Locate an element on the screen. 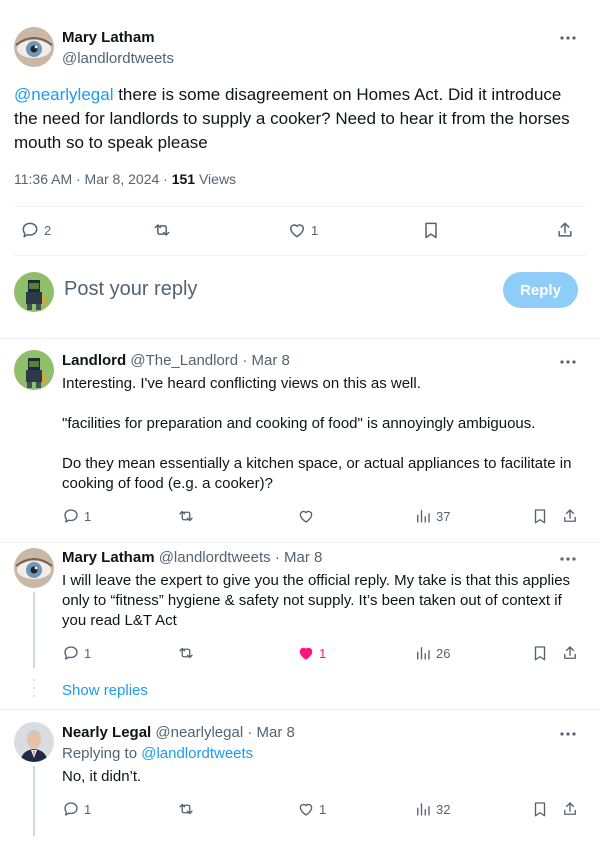  views-count: 37 is located at coordinates (443, 516).